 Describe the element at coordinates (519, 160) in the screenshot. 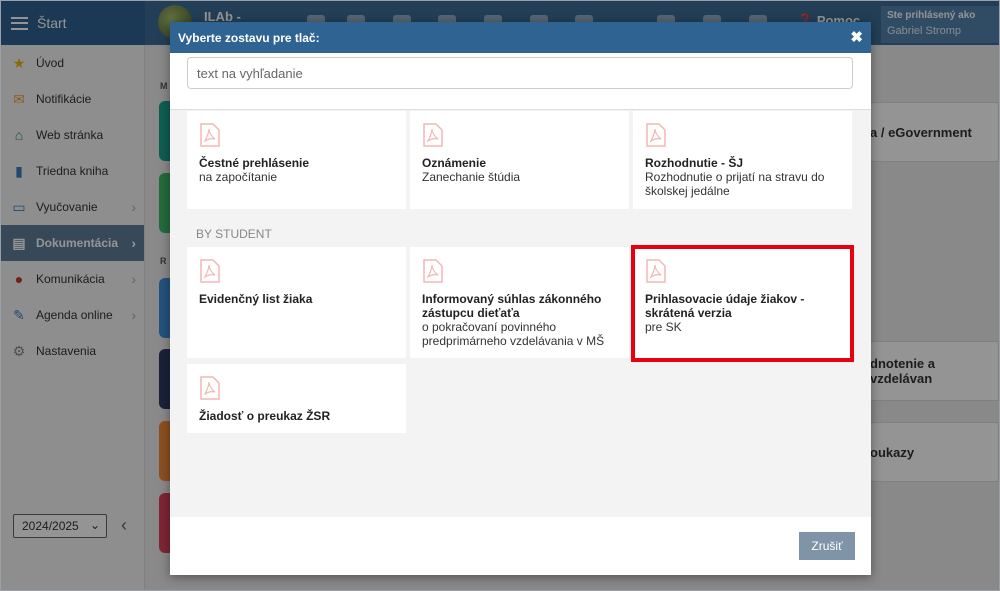

I see `report-card-oznamenie: Oznámenie Zanechanie štúdia` at that location.